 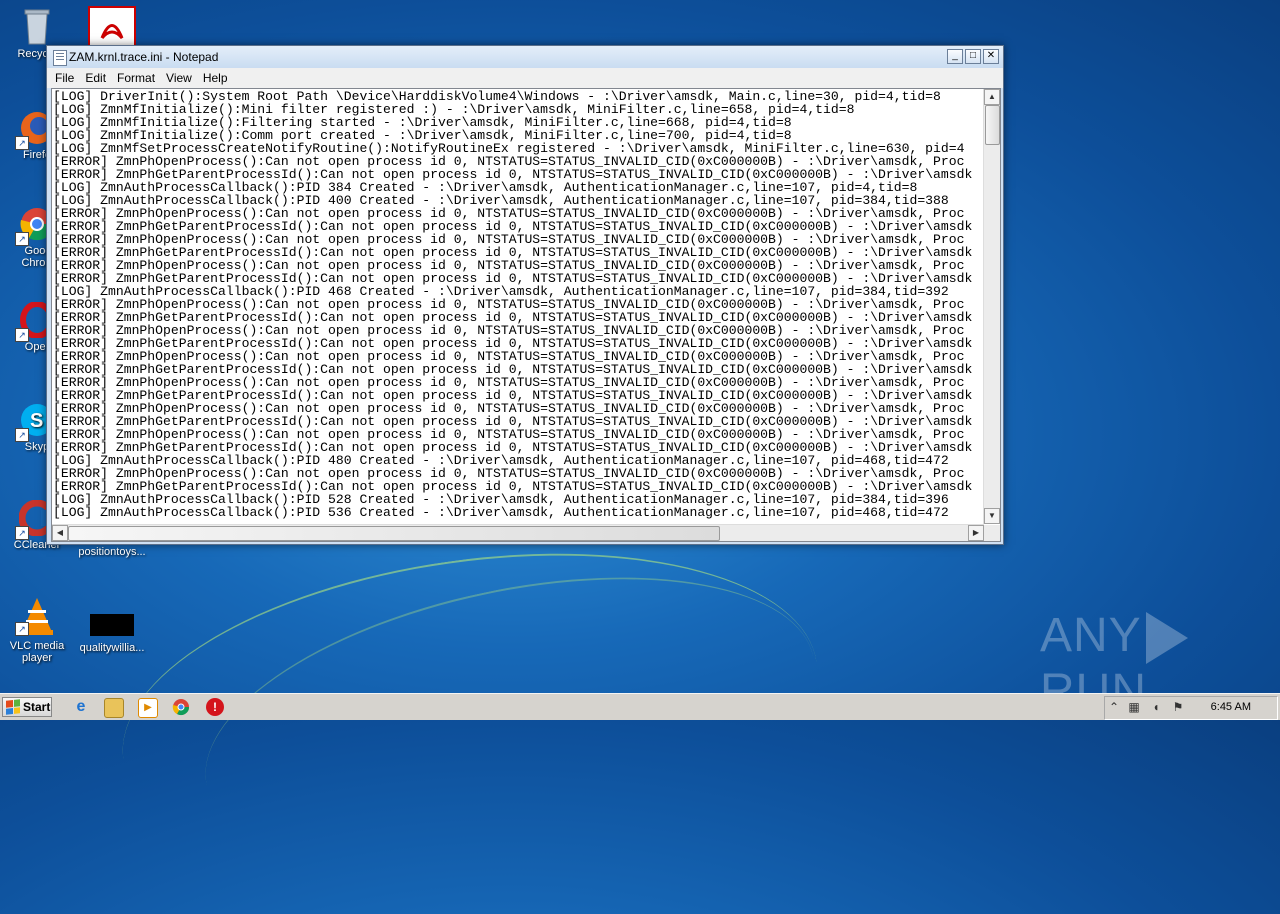 What do you see at coordinates (112, 625) in the screenshot?
I see `file-icon` at bounding box center [112, 625].